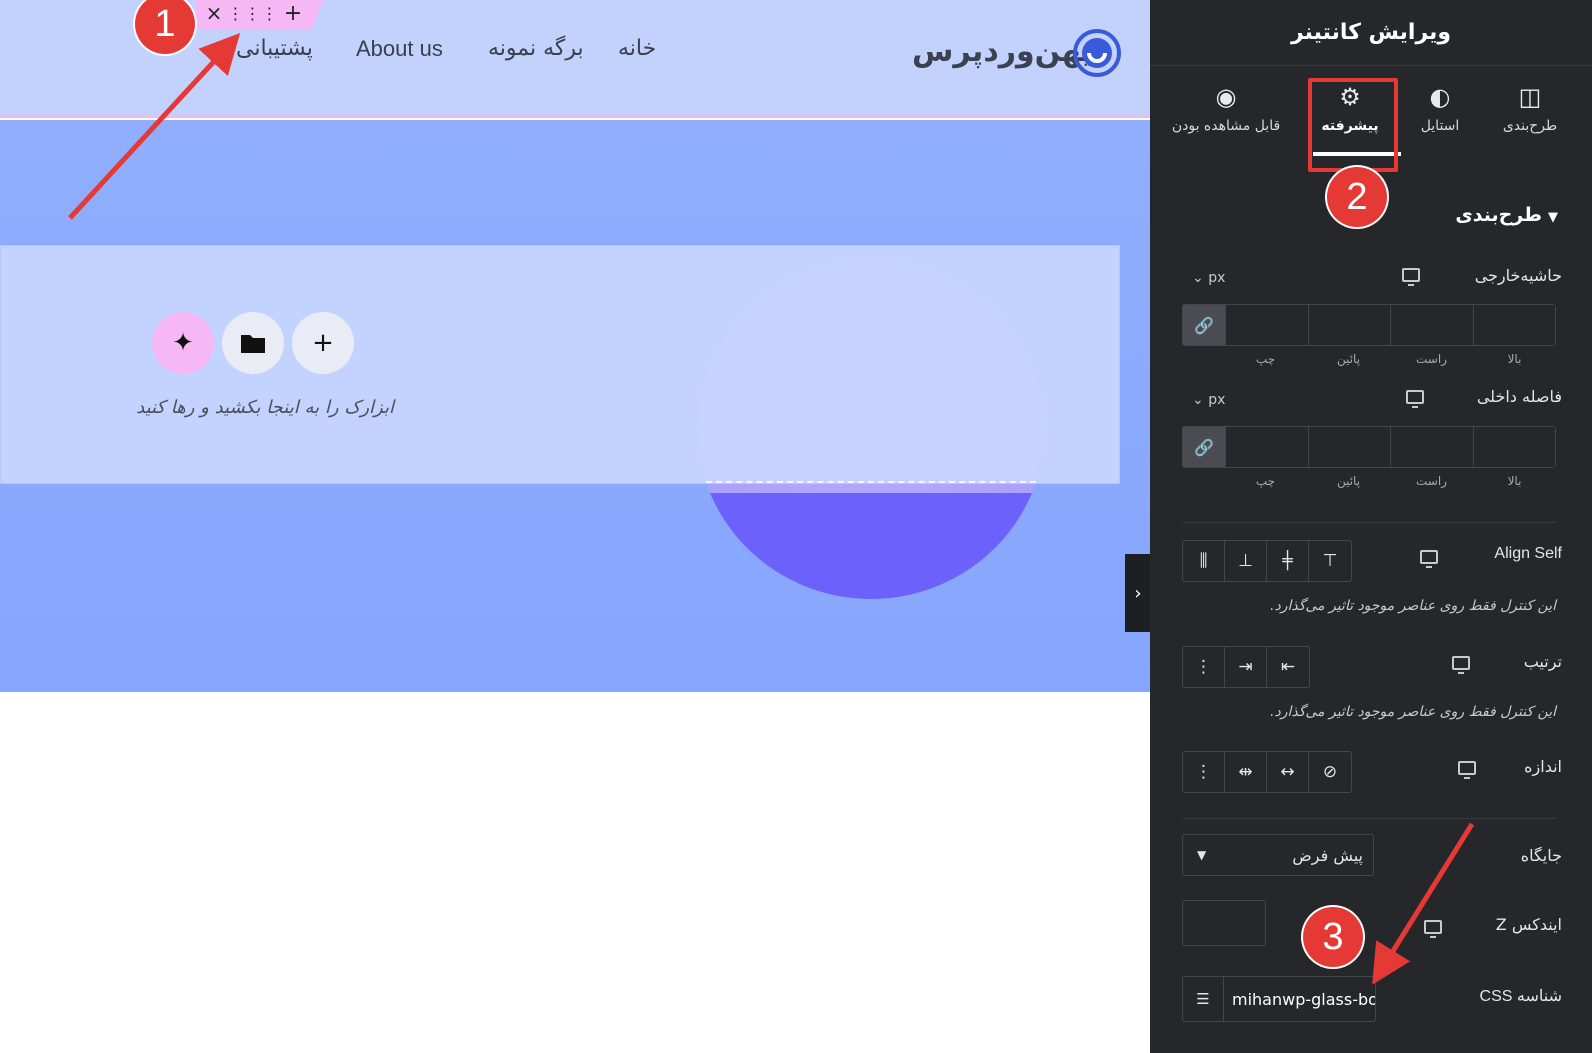  I want to click on tab-layout: ◫ طرح‌بندی, so click(1530, 118).